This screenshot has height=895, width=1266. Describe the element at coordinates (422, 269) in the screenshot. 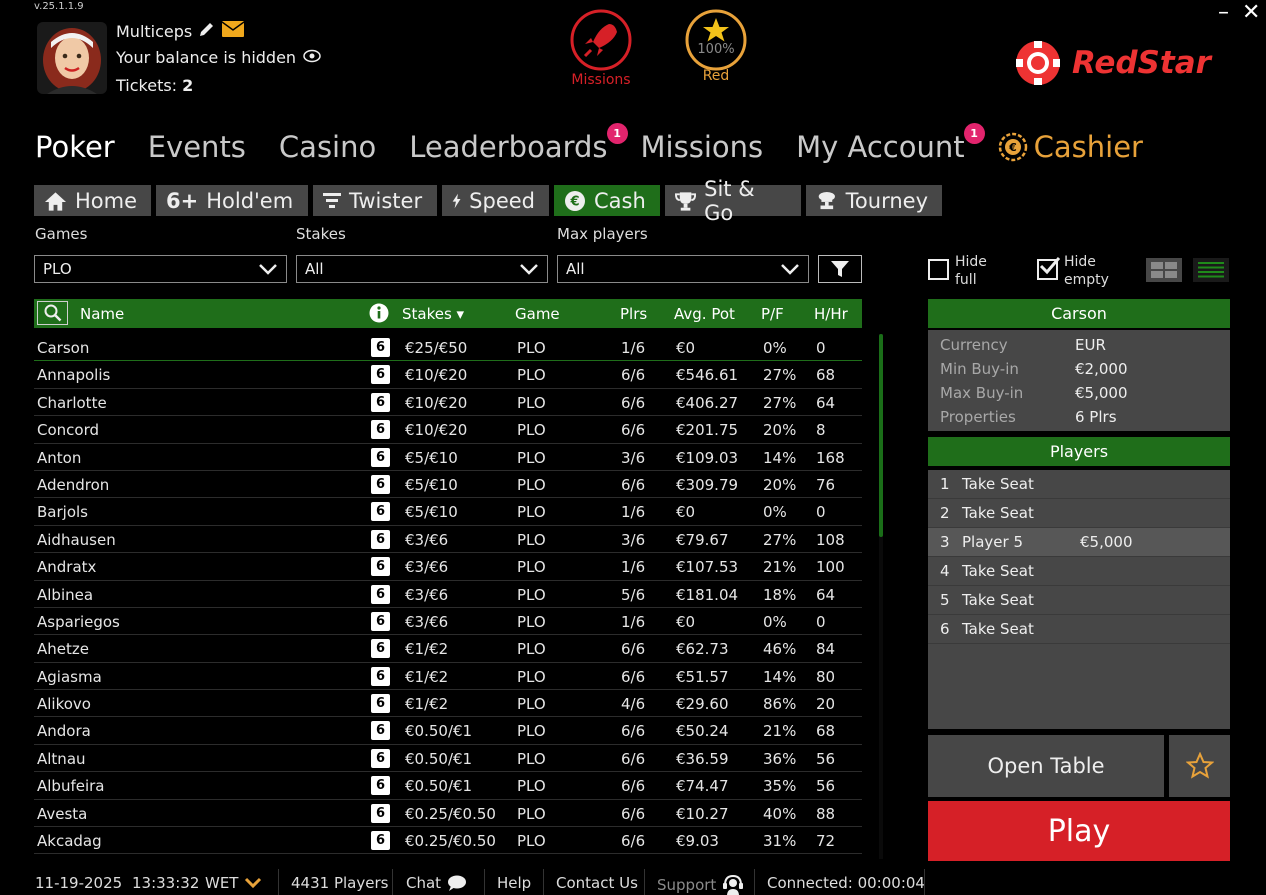

I see `stakes-select: All` at that location.